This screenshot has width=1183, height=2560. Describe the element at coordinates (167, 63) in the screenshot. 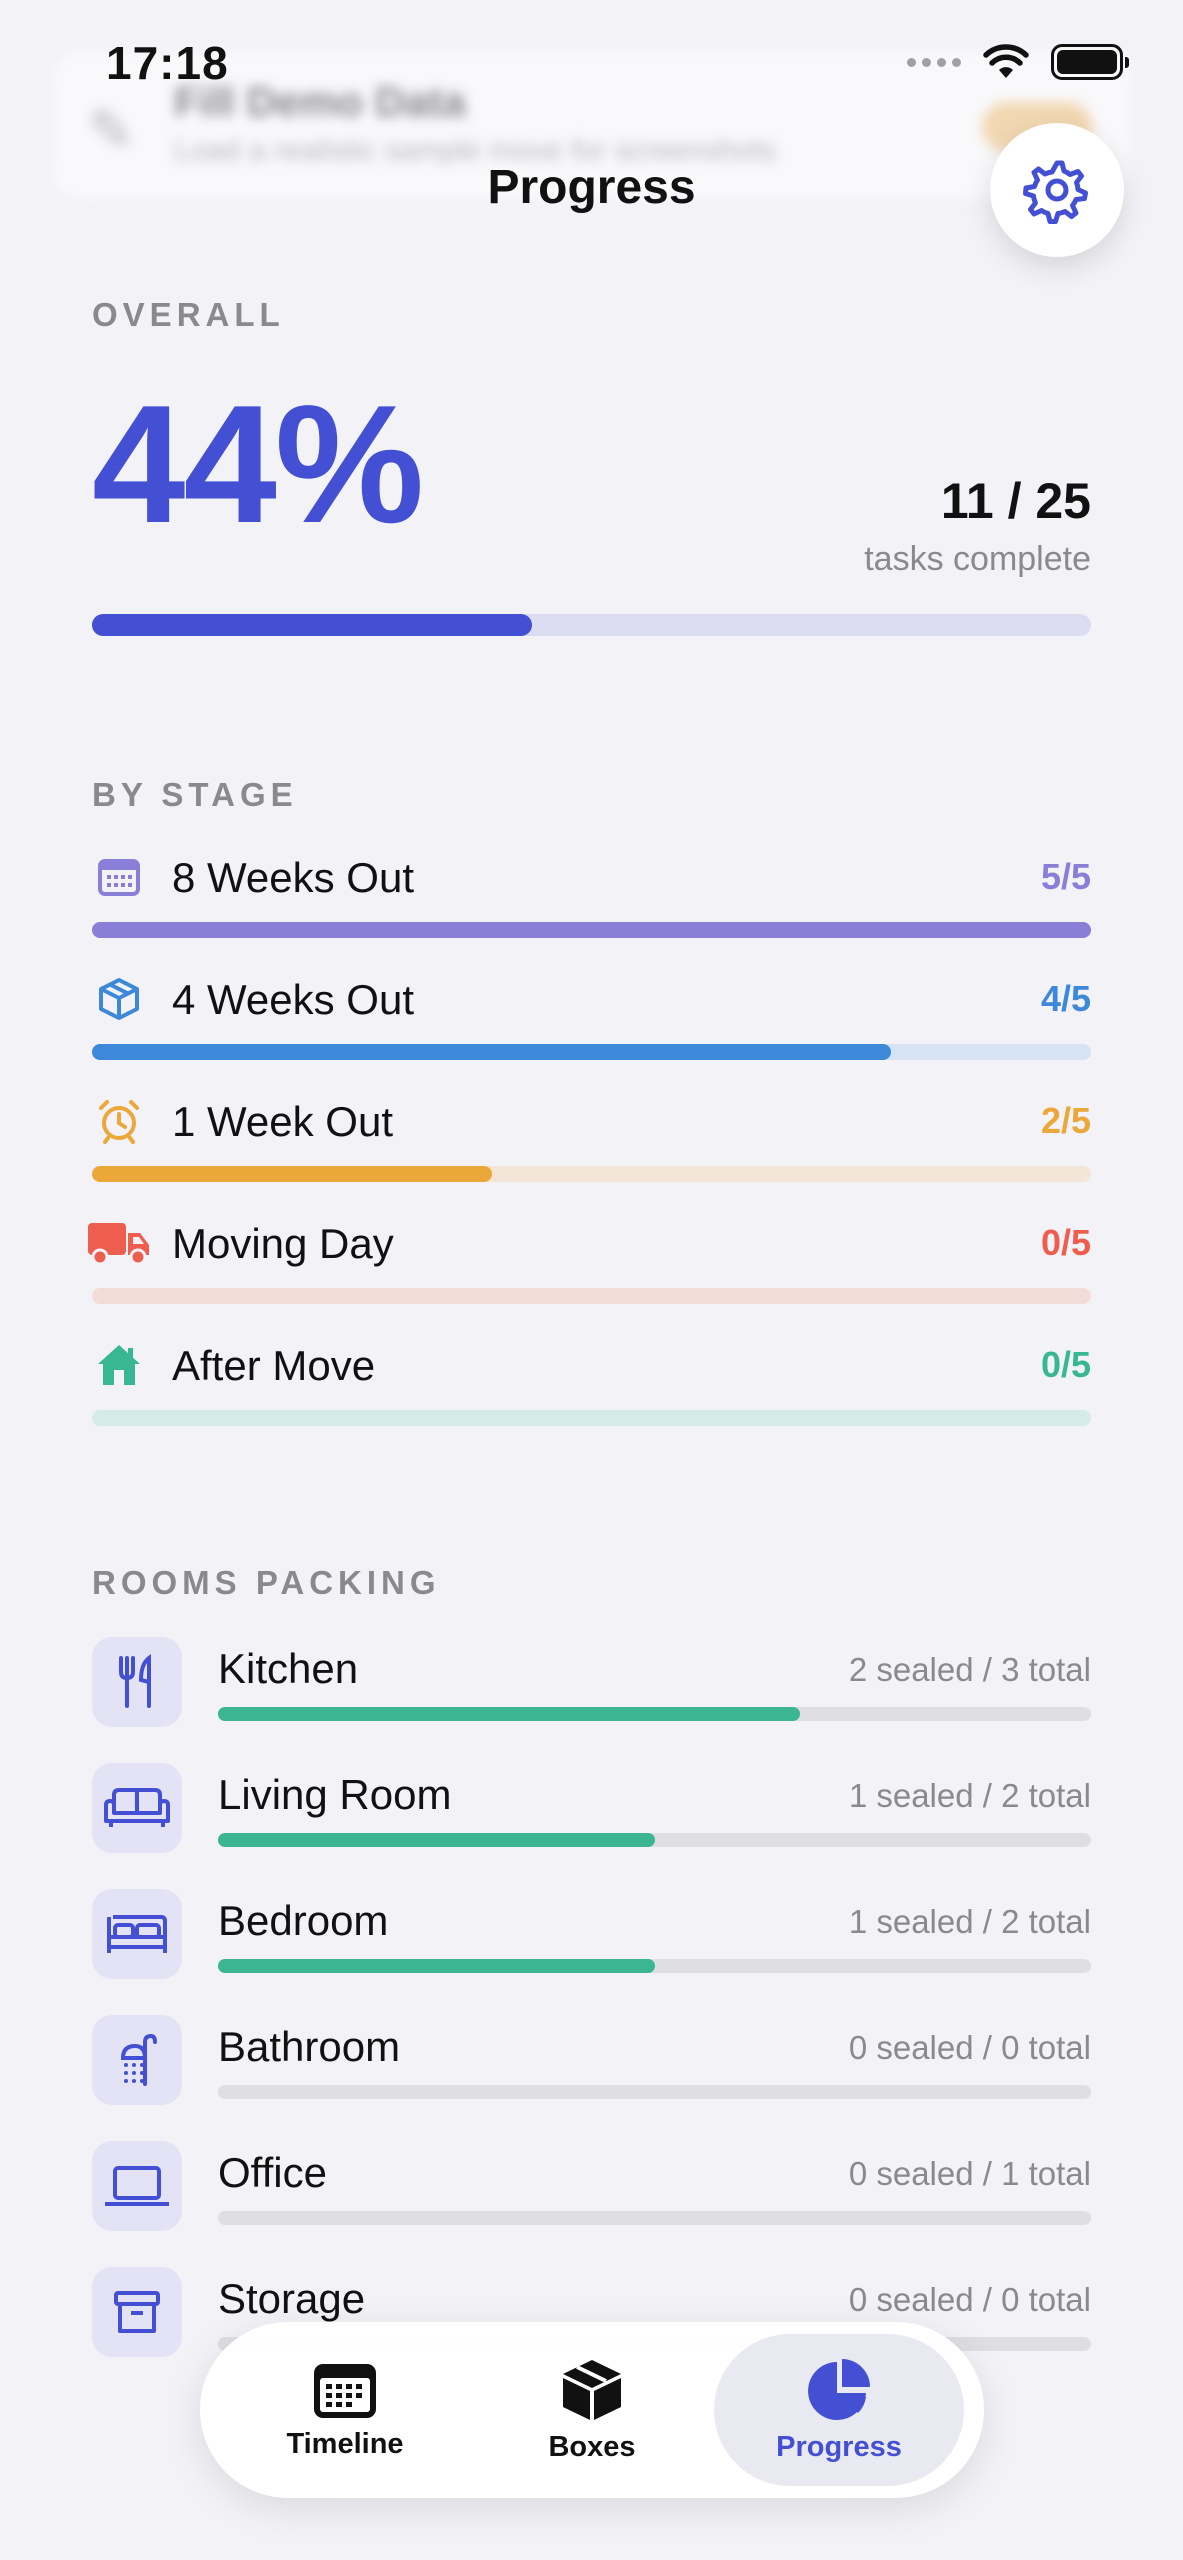

I see `status-time: 17:18` at that location.